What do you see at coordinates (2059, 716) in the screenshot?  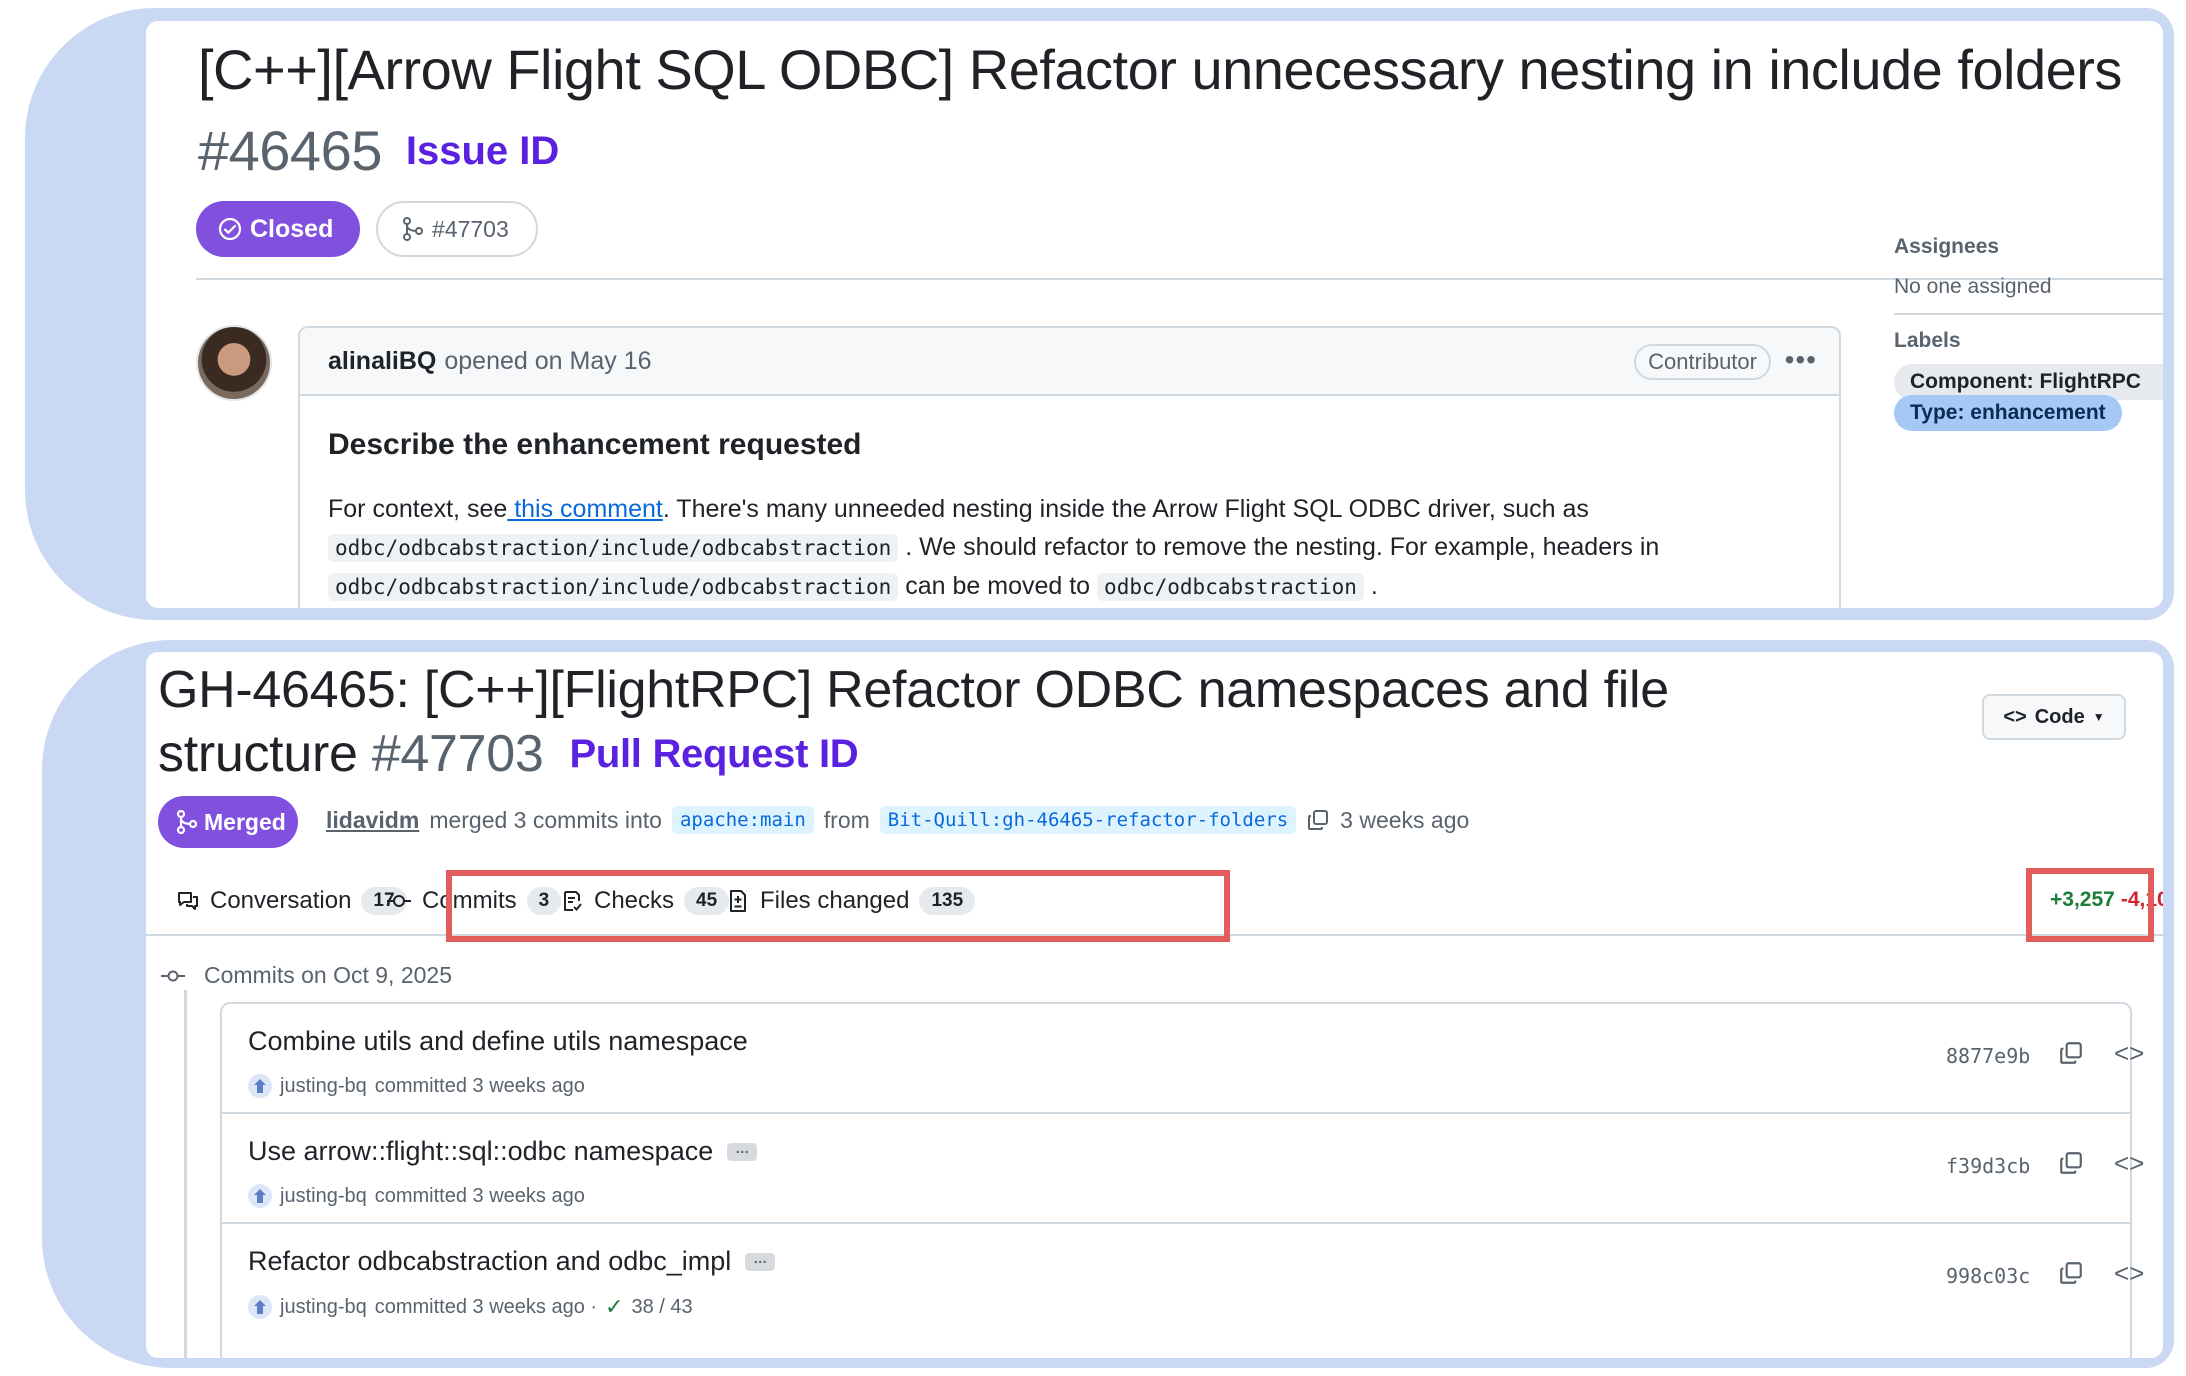 I see `code-button-label: Code` at bounding box center [2059, 716].